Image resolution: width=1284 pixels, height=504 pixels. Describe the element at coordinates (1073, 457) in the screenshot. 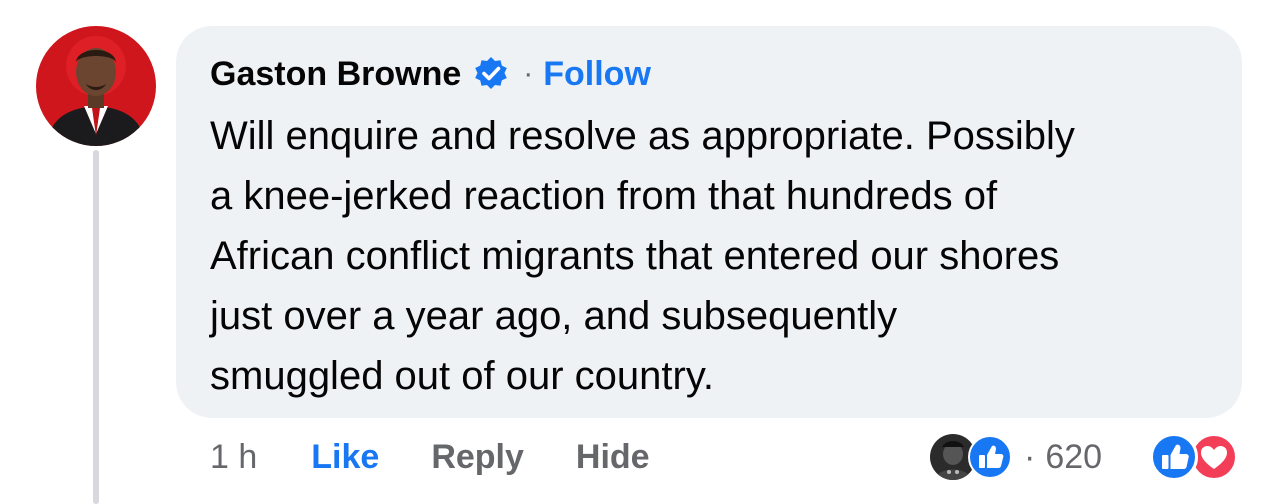

I see `reaction-count: 620` at that location.